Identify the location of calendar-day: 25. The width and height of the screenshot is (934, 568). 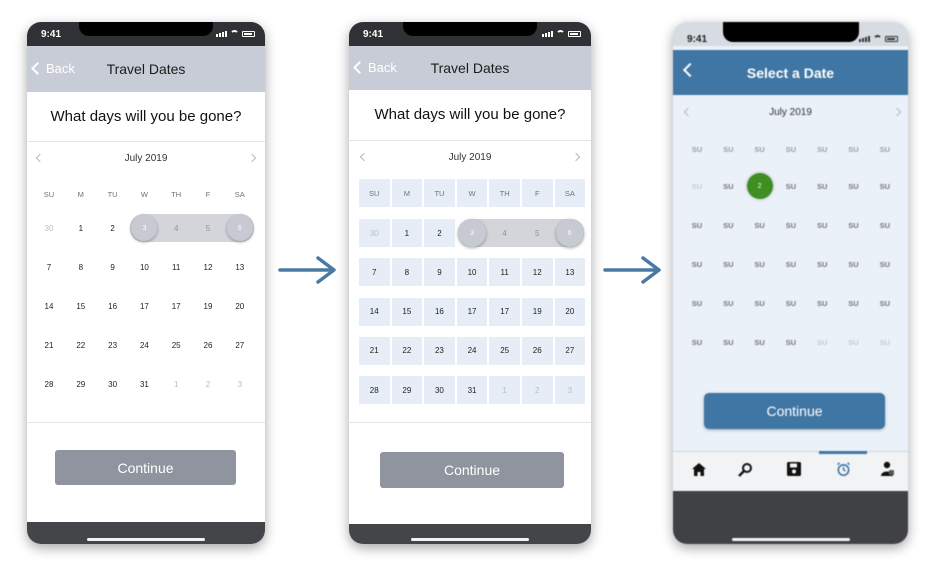
(504, 350).